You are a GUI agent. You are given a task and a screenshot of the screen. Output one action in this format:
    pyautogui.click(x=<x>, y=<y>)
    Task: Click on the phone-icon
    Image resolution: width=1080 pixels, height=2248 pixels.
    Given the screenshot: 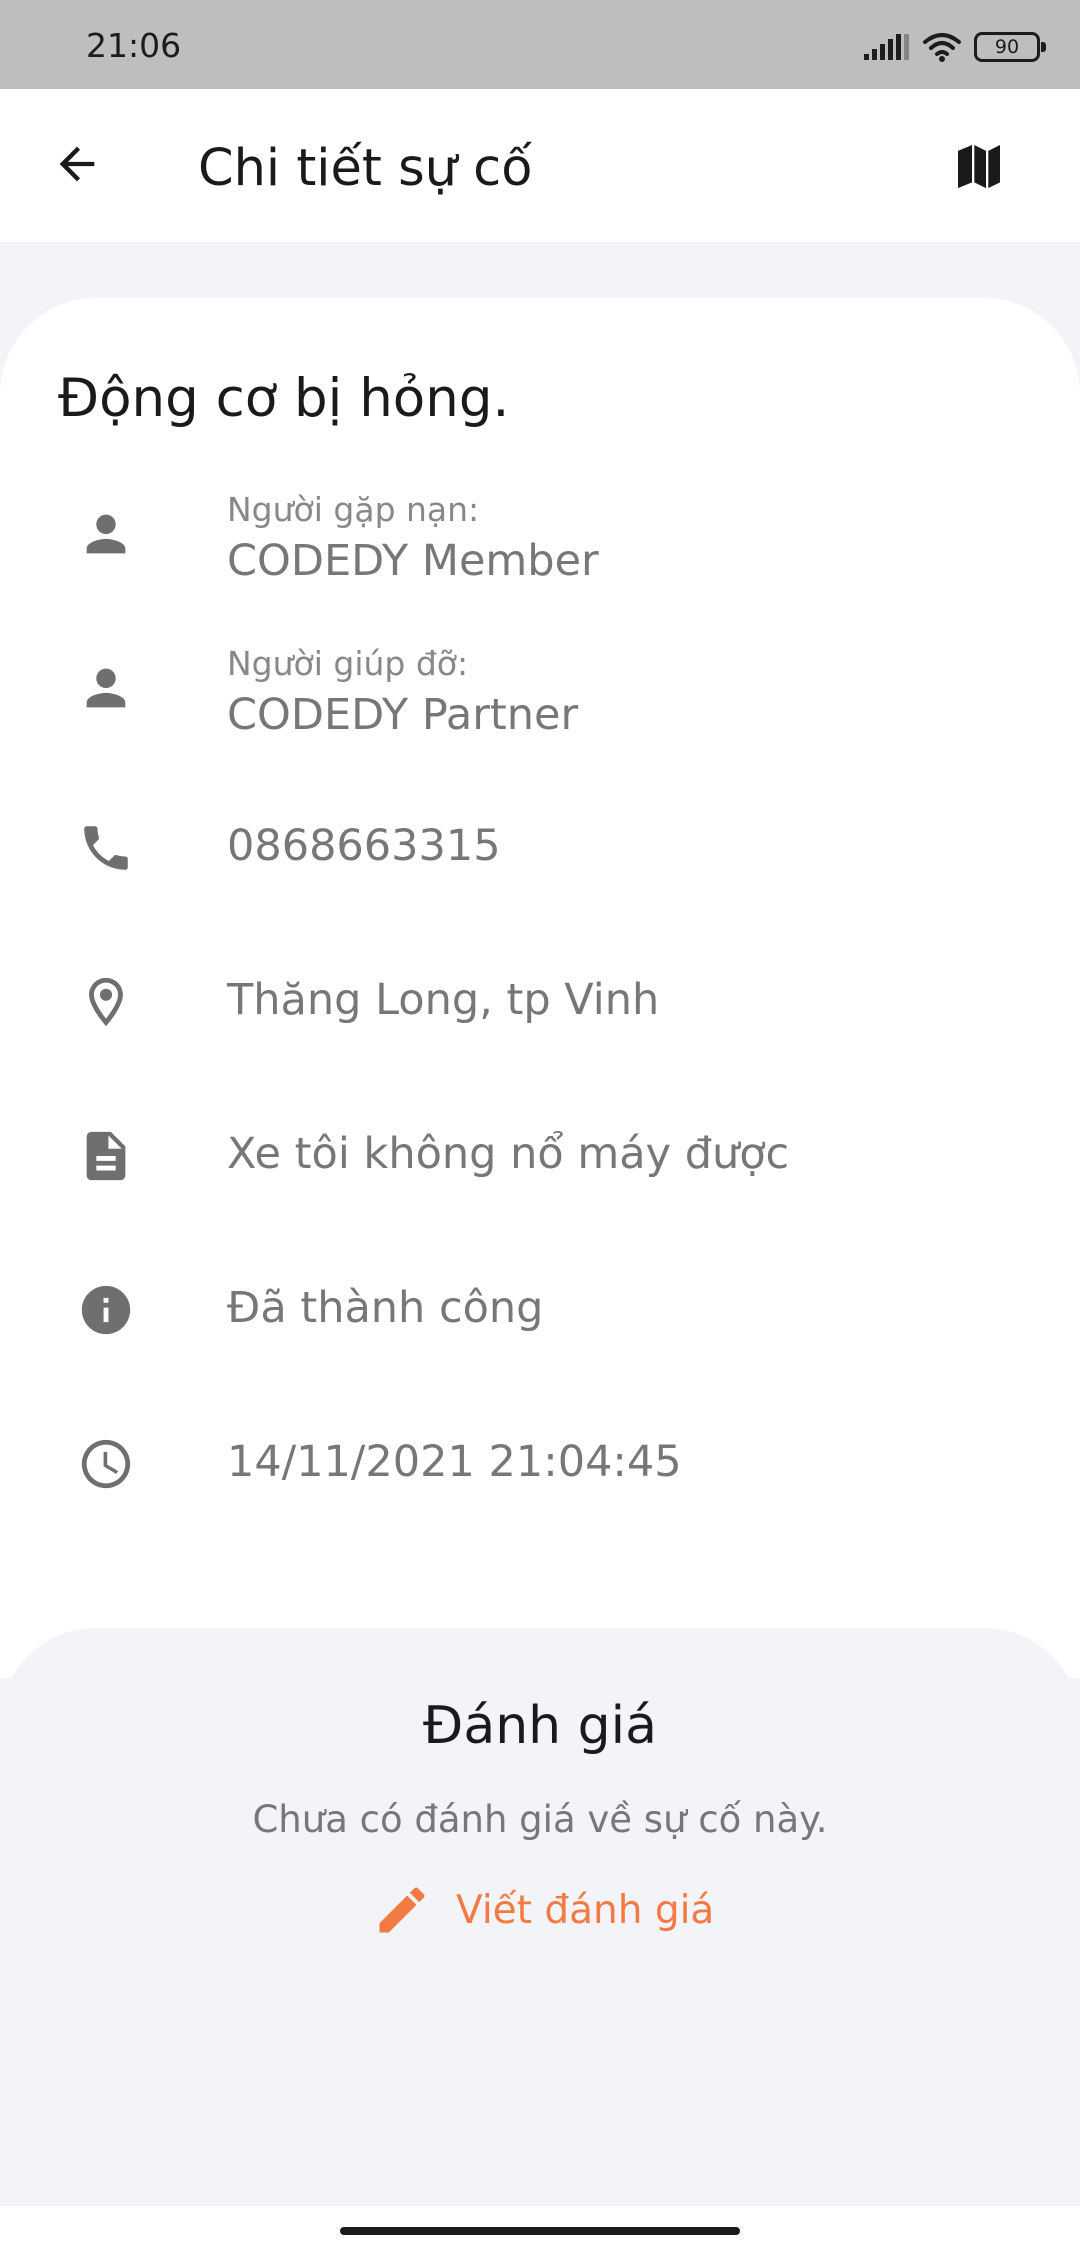 What is the action you would take?
    pyautogui.click(x=106, y=848)
    